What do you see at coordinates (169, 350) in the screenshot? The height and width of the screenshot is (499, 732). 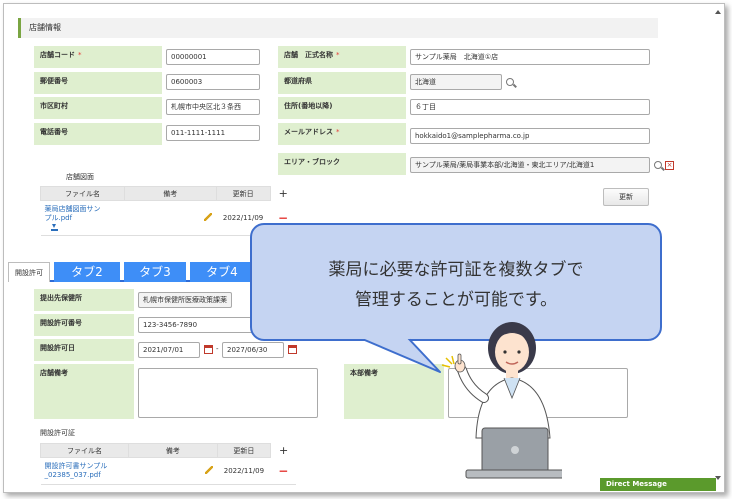 I see `permit-date-from-input: 2021/07/01` at bounding box center [169, 350].